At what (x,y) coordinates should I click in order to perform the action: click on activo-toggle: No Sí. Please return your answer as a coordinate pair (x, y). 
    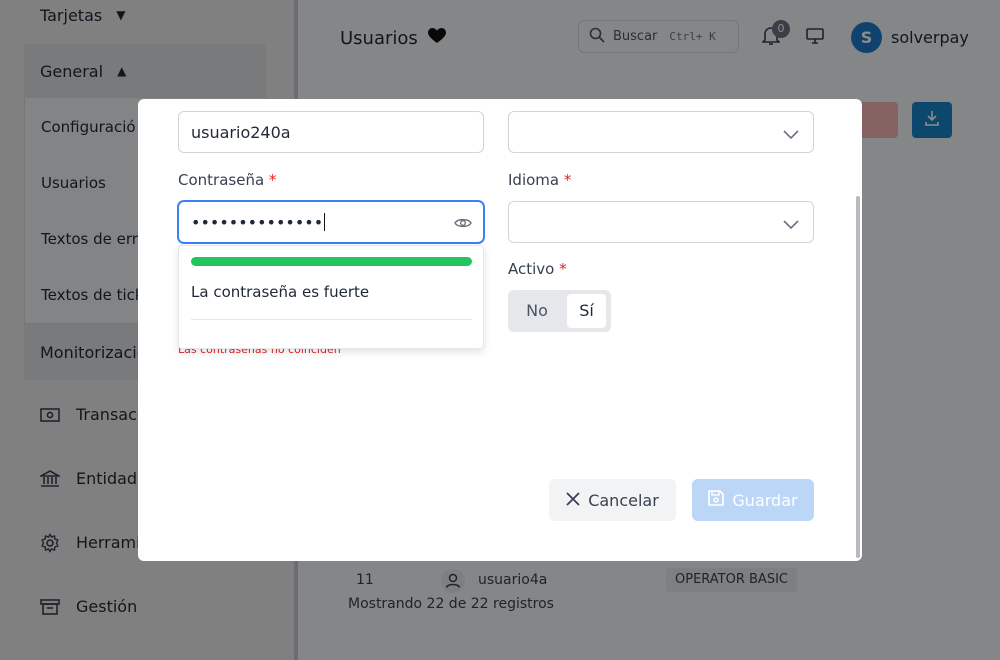
    Looking at the image, I should click on (559, 311).